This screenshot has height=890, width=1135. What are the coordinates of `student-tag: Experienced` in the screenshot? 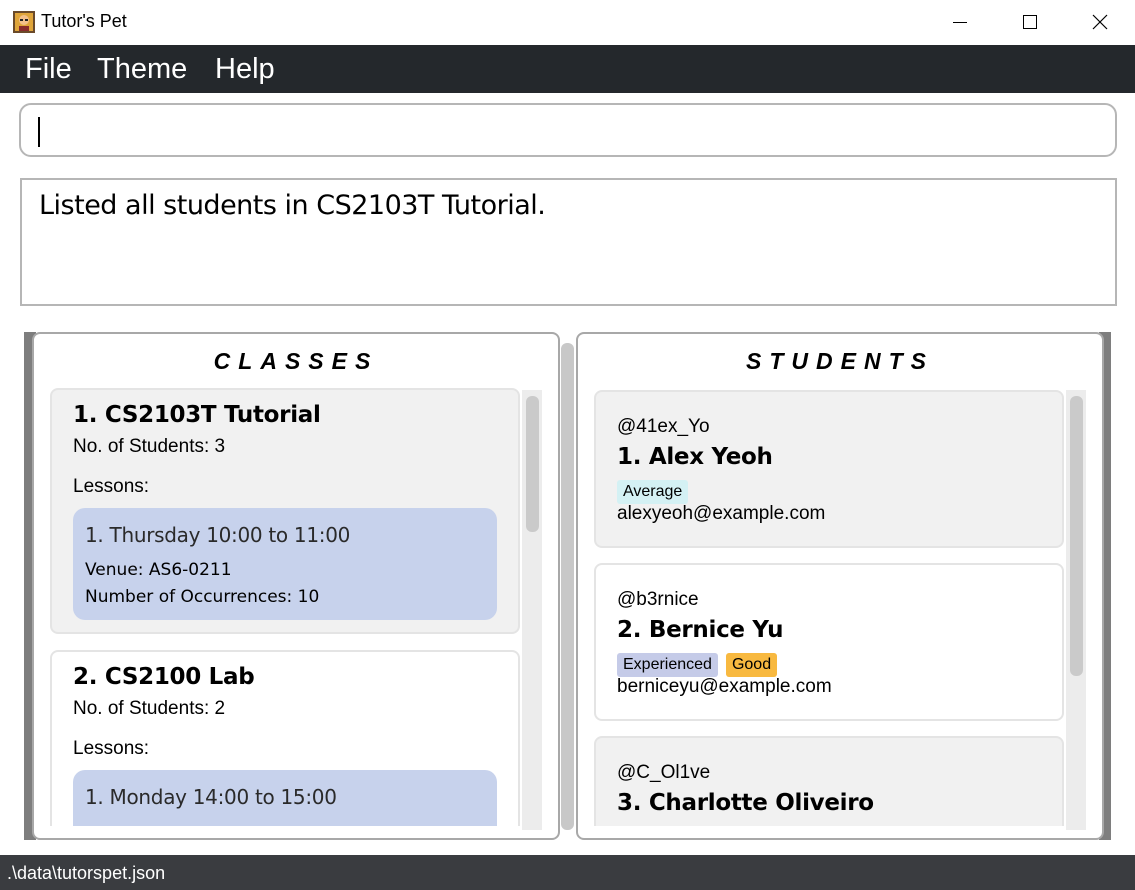 It's located at (667, 665).